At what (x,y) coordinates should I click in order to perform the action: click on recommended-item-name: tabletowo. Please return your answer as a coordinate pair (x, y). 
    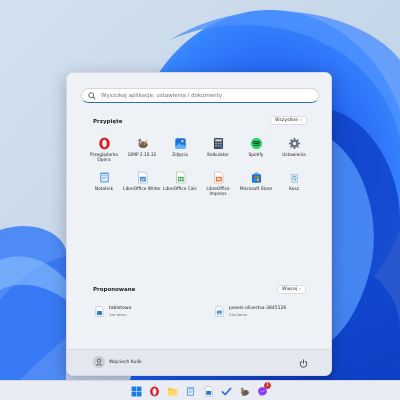
    Looking at the image, I should click on (120, 308).